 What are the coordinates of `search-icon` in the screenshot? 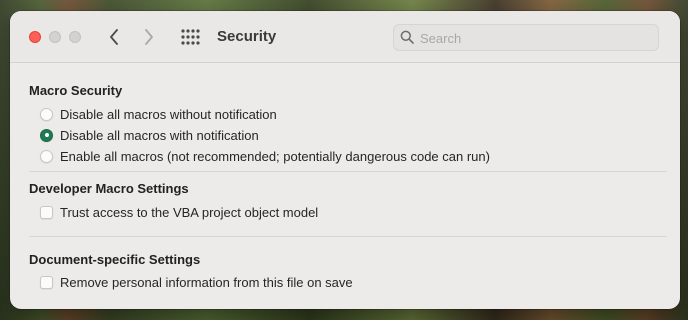 It's located at (407, 37).